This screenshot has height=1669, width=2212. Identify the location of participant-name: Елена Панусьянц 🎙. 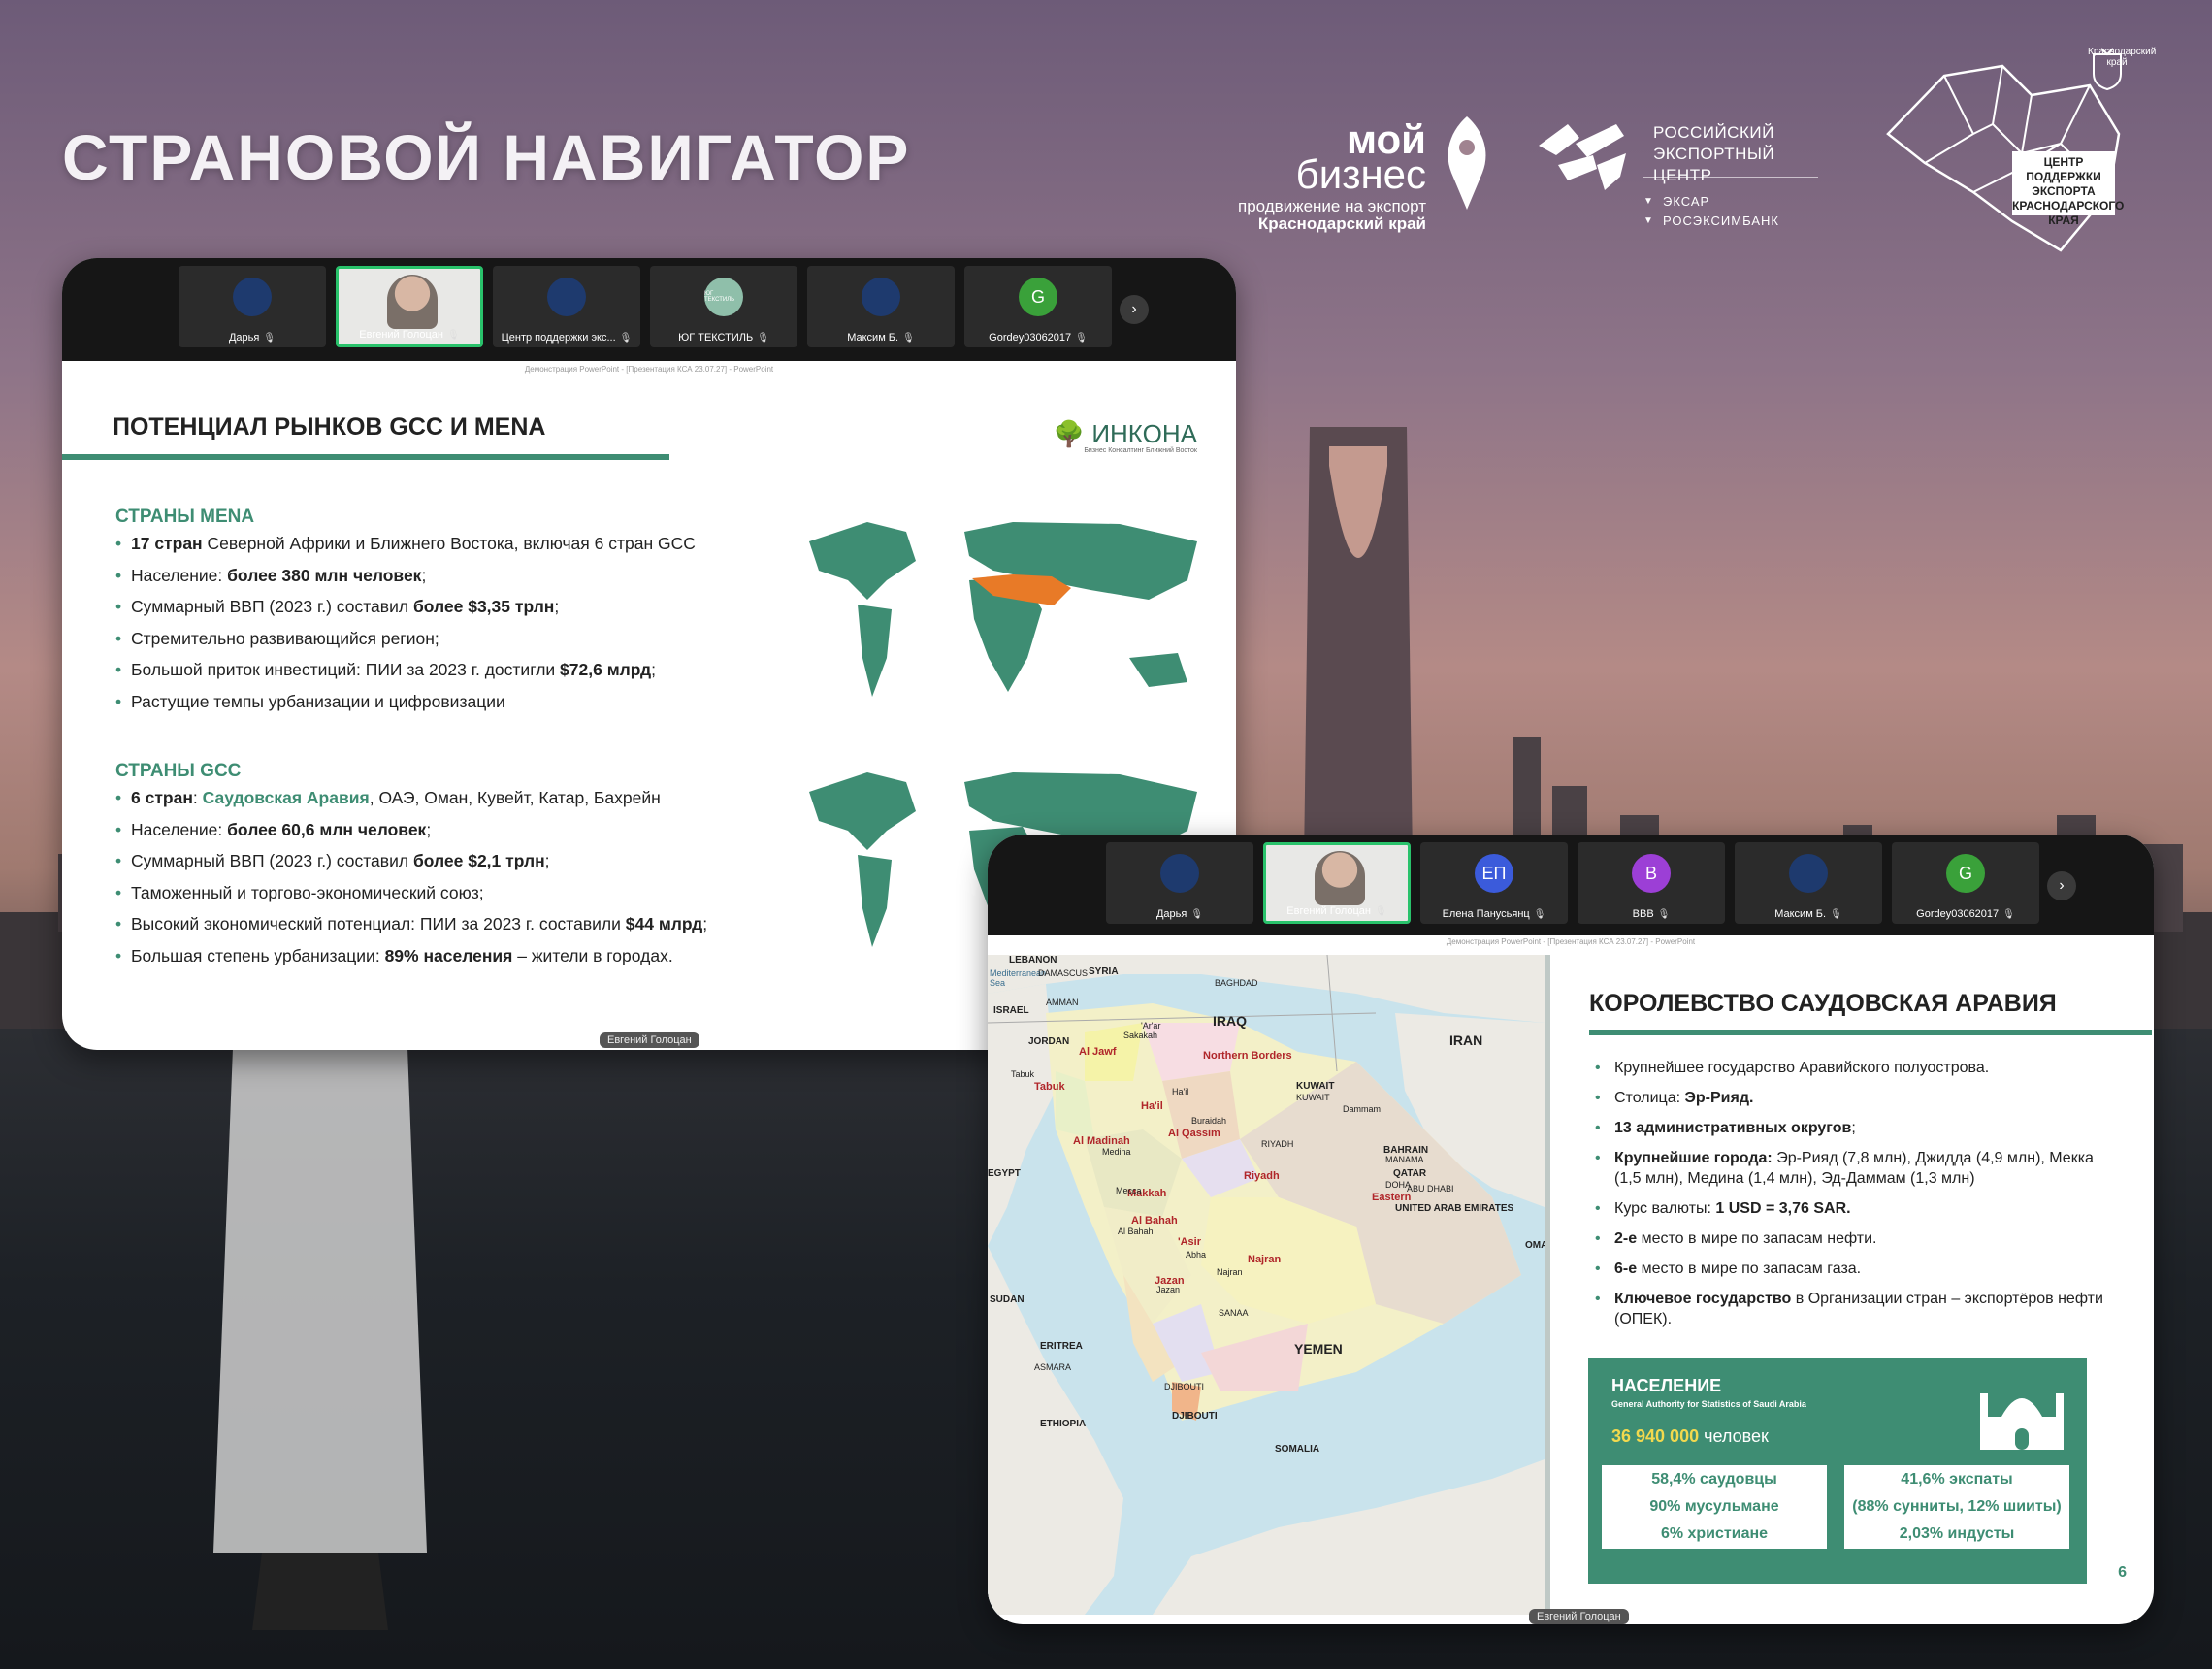
(1494, 914).